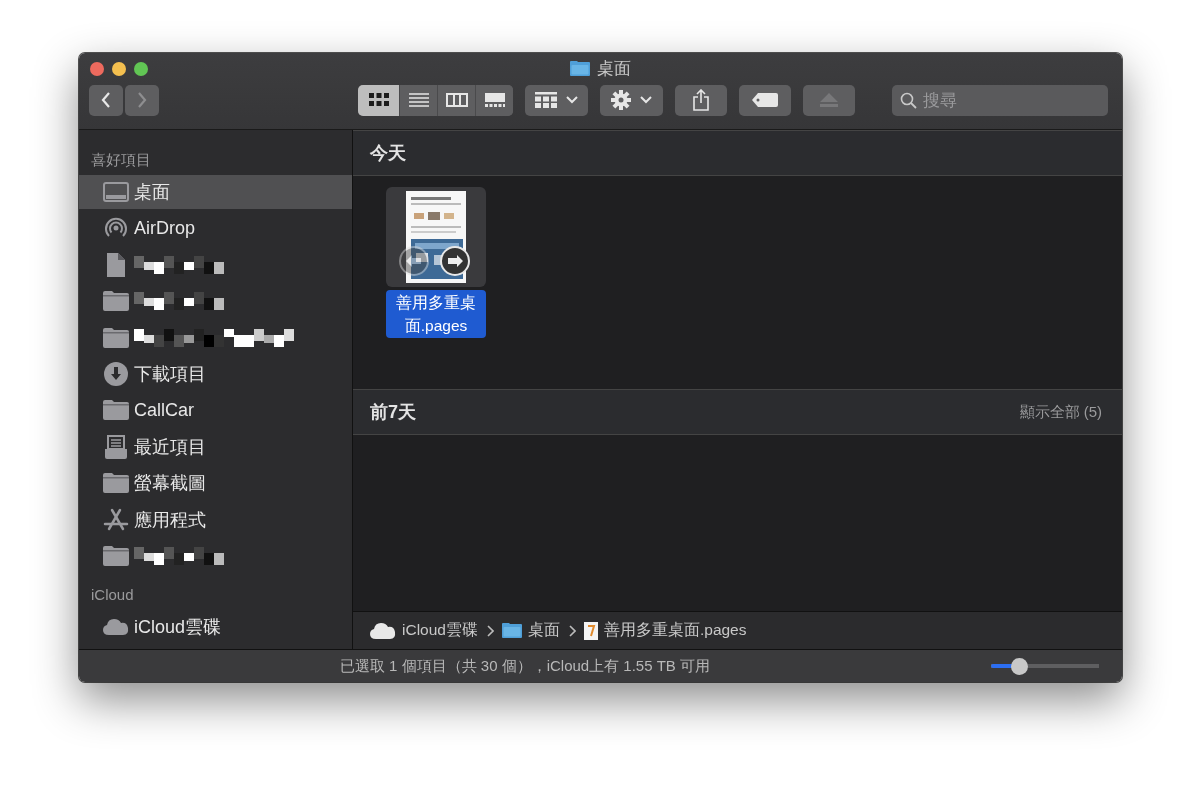 The width and height of the screenshot is (1200, 786). I want to click on sidebar-item: 最近項目, so click(215, 446).